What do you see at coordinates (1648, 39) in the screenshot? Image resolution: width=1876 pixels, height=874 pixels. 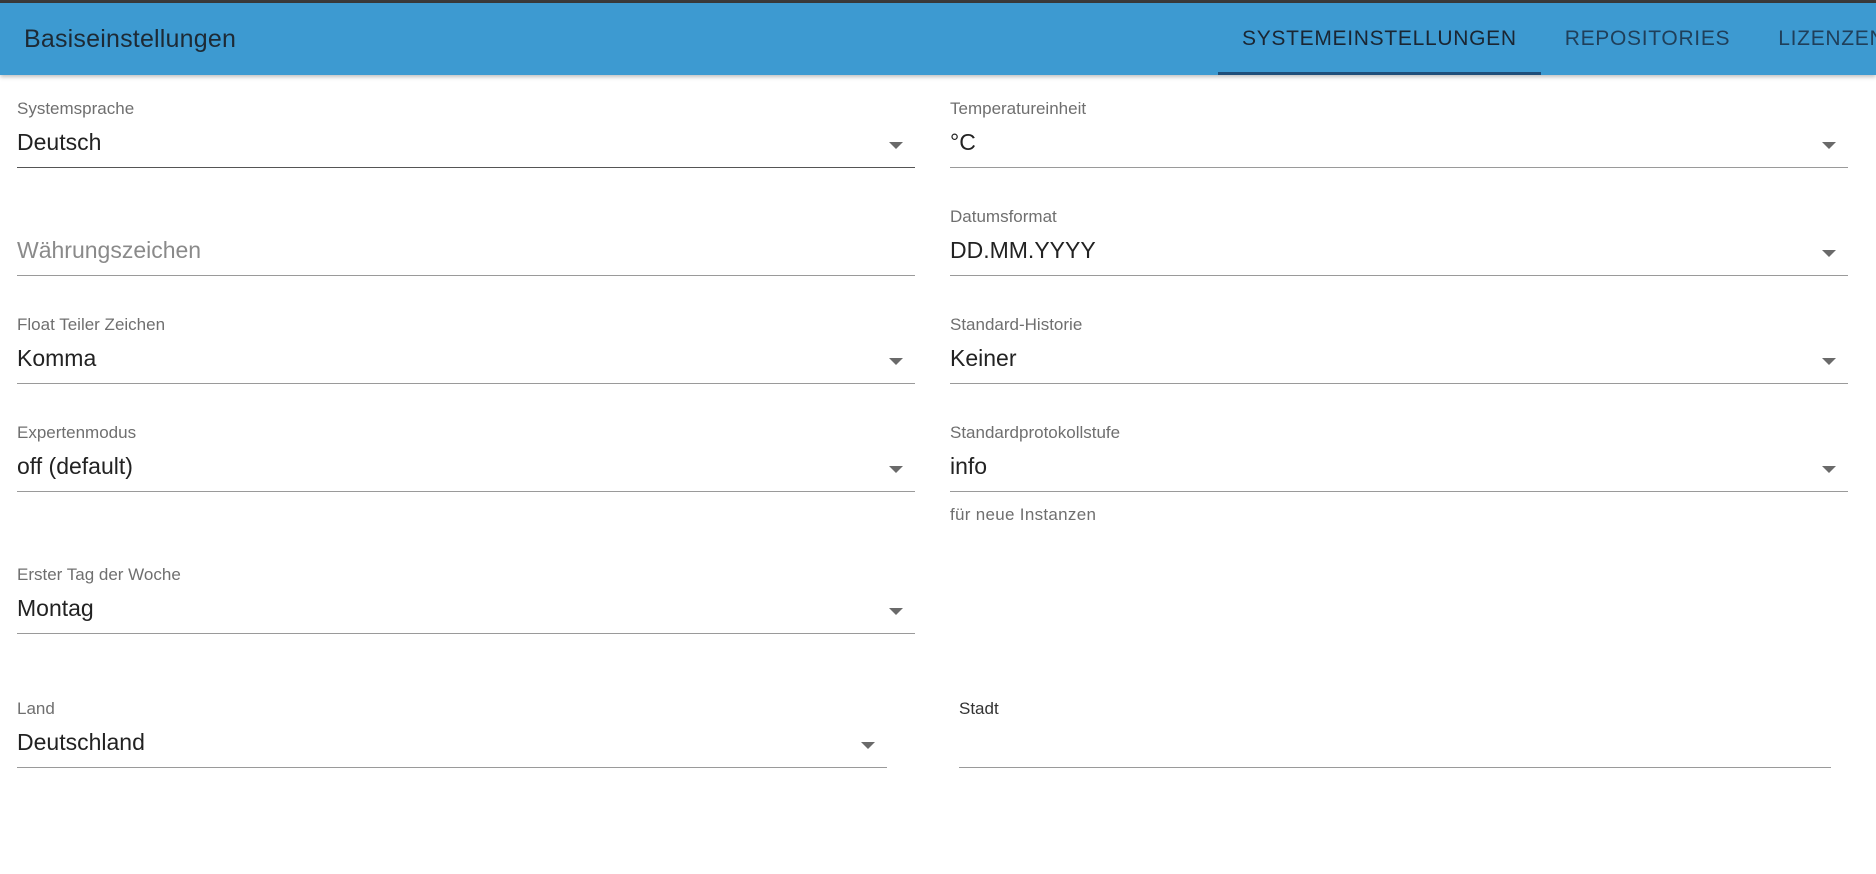 I see `tab-repositories: REPOSITORIES` at bounding box center [1648, 39].